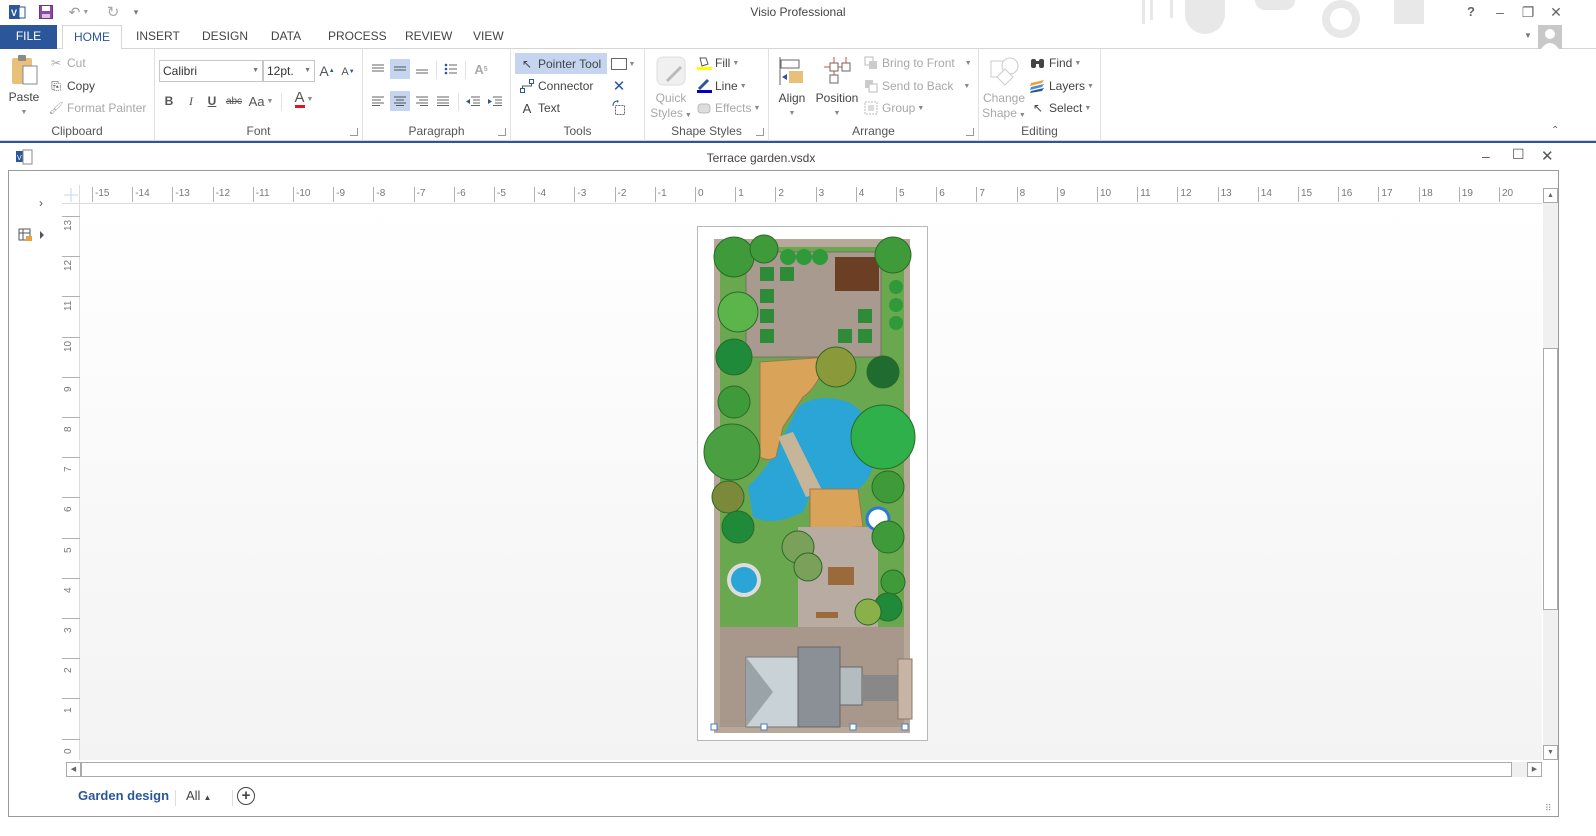  I want to click on help-button: ?, so click(1471, 12).